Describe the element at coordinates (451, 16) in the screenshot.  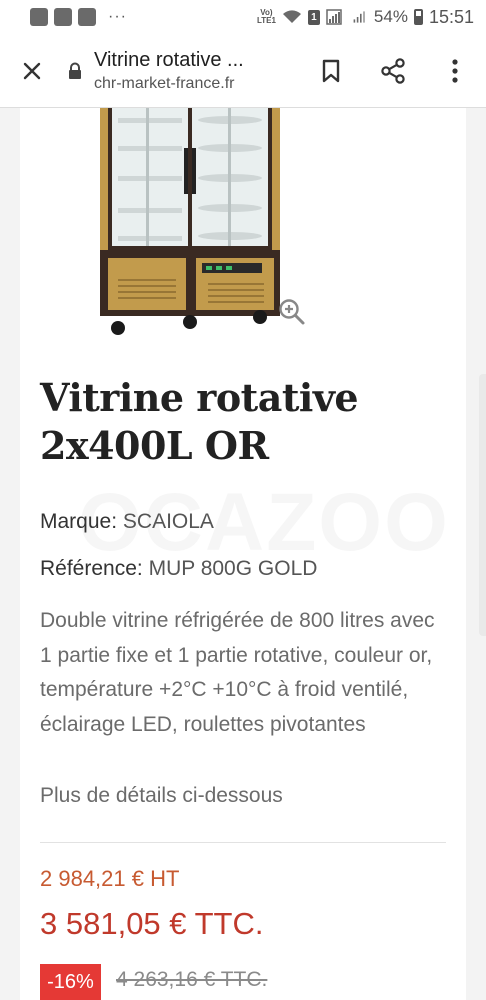
I see `clock: 15:51` at that location.